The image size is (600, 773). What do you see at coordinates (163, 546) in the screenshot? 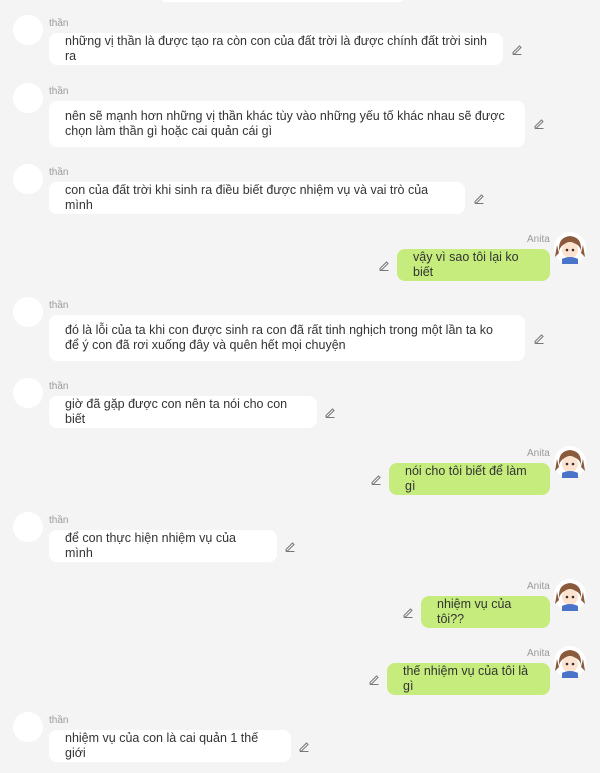
I see `message-bubble: để con thực hiện nhiệm vụ của mình` at bounding box center [163, 546].